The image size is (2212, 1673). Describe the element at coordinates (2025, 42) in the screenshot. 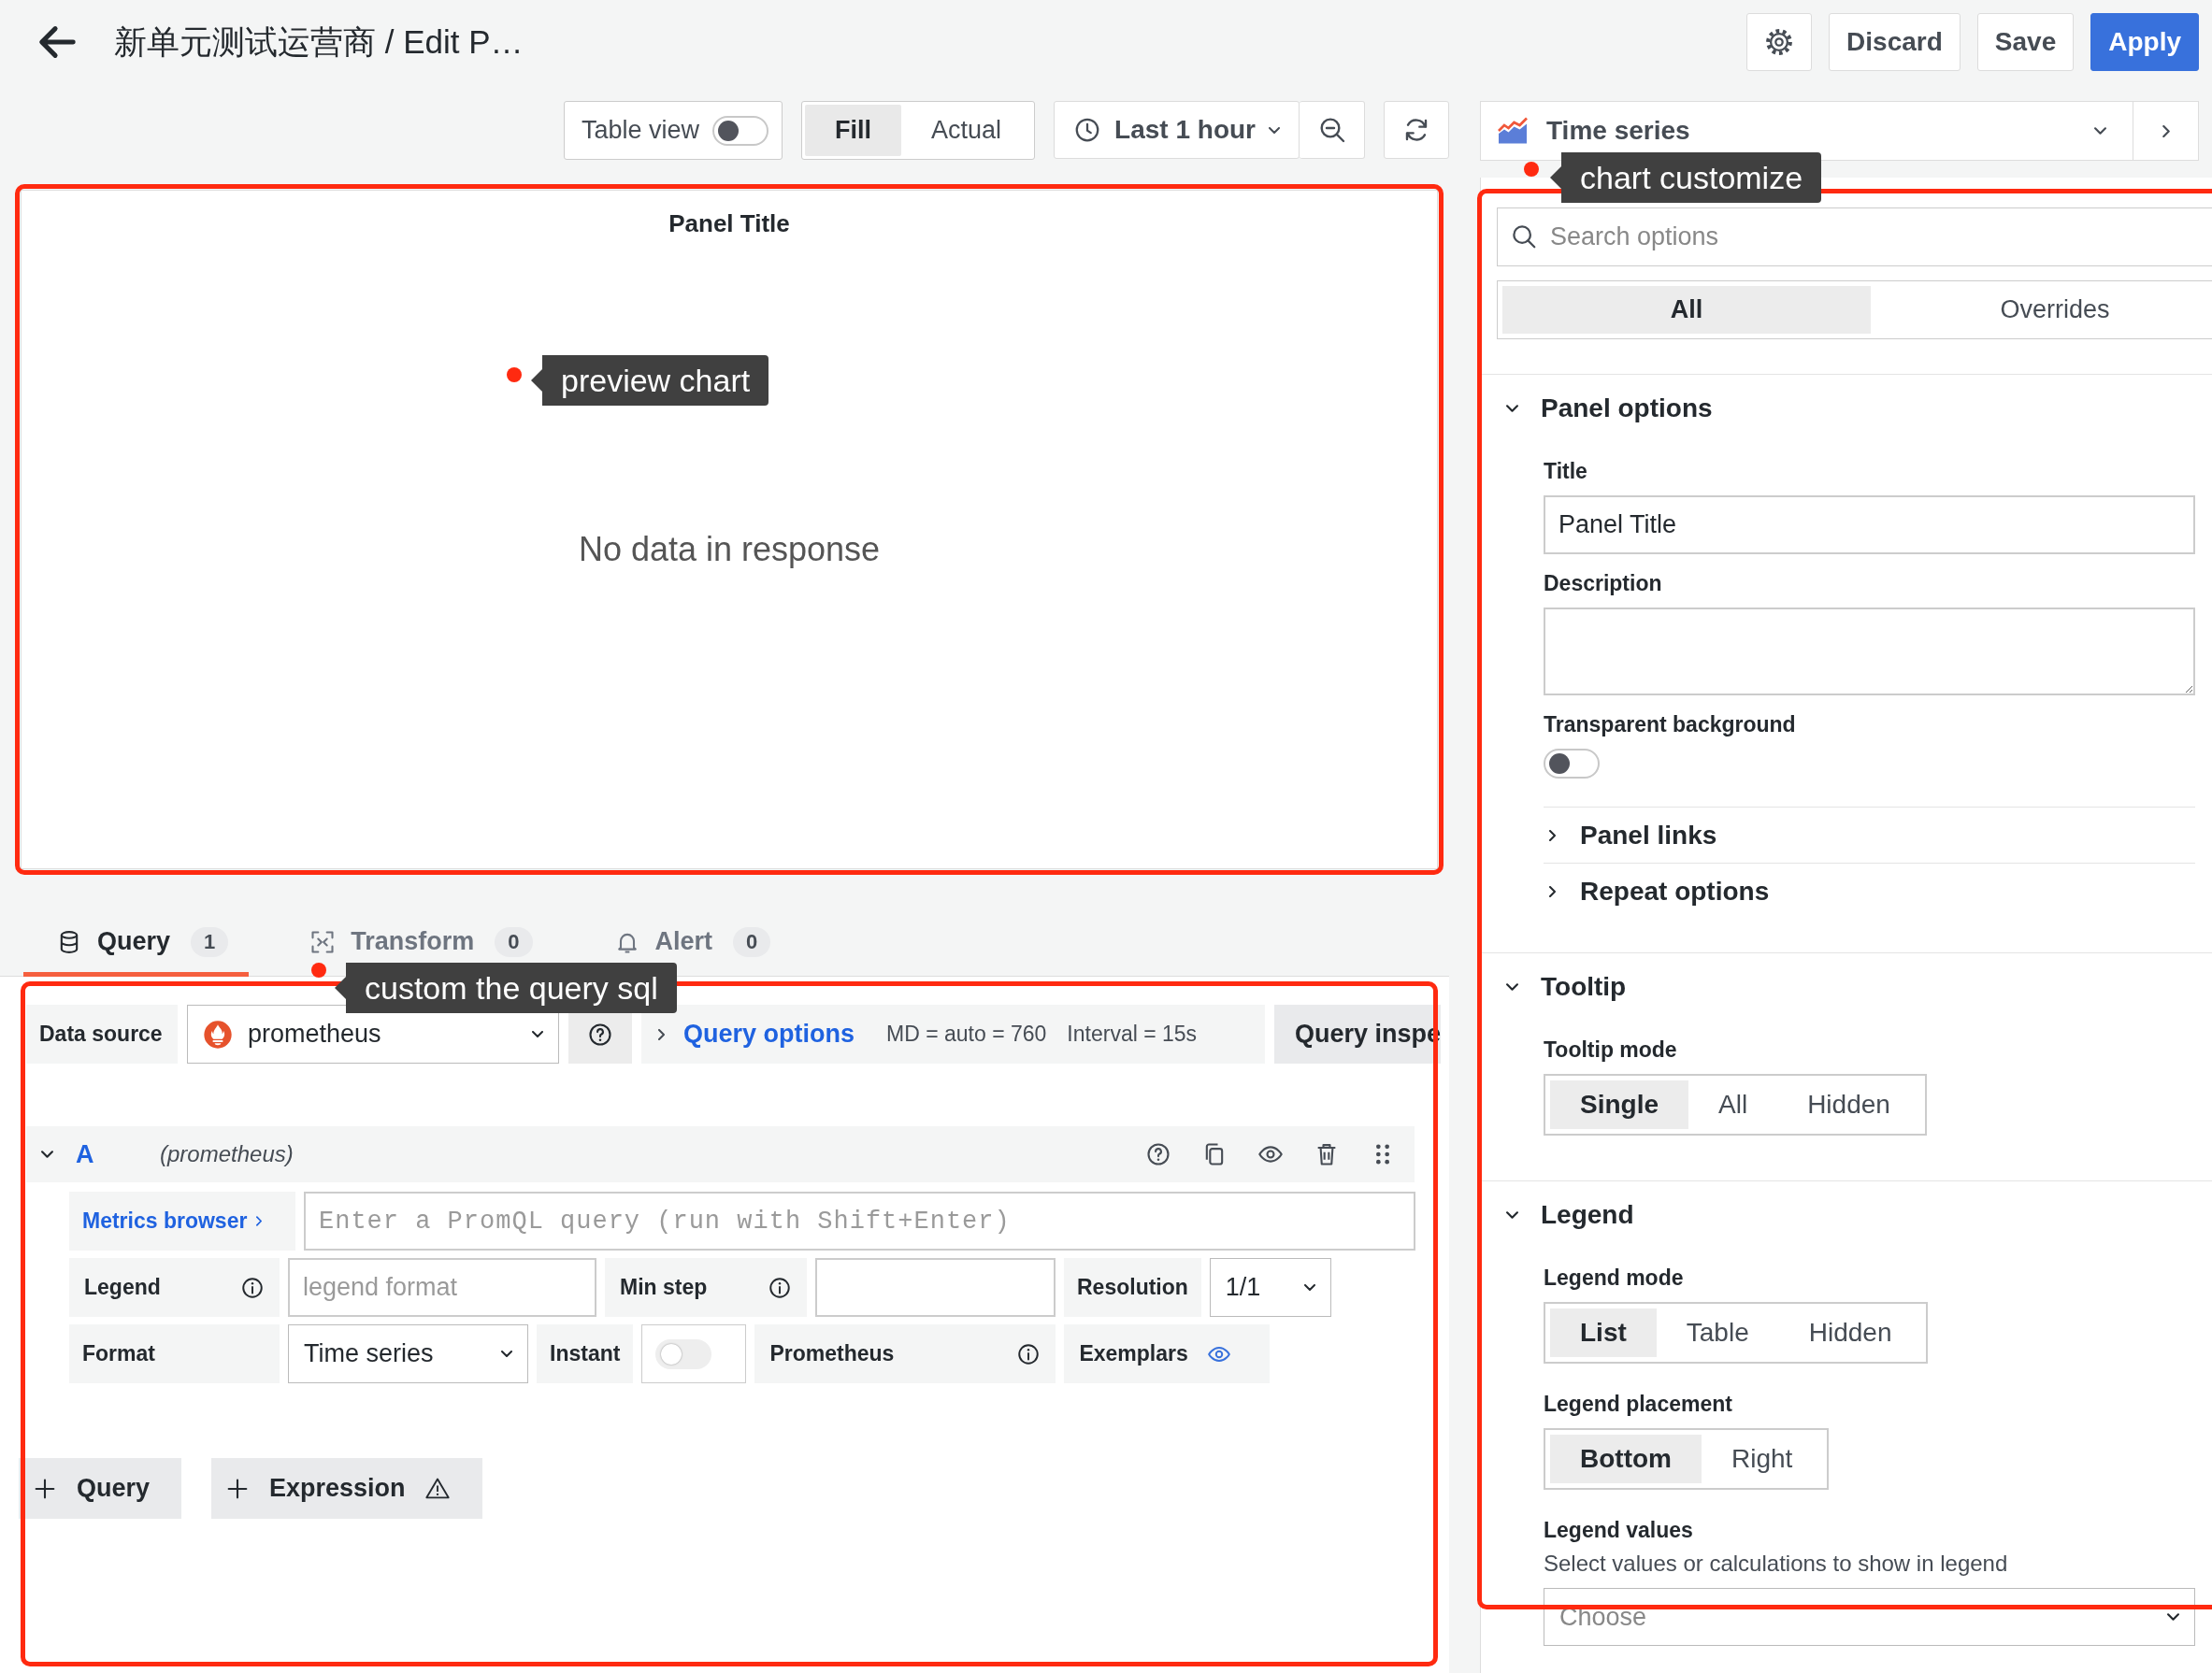

I see `toolbar-button: Save` at that location.